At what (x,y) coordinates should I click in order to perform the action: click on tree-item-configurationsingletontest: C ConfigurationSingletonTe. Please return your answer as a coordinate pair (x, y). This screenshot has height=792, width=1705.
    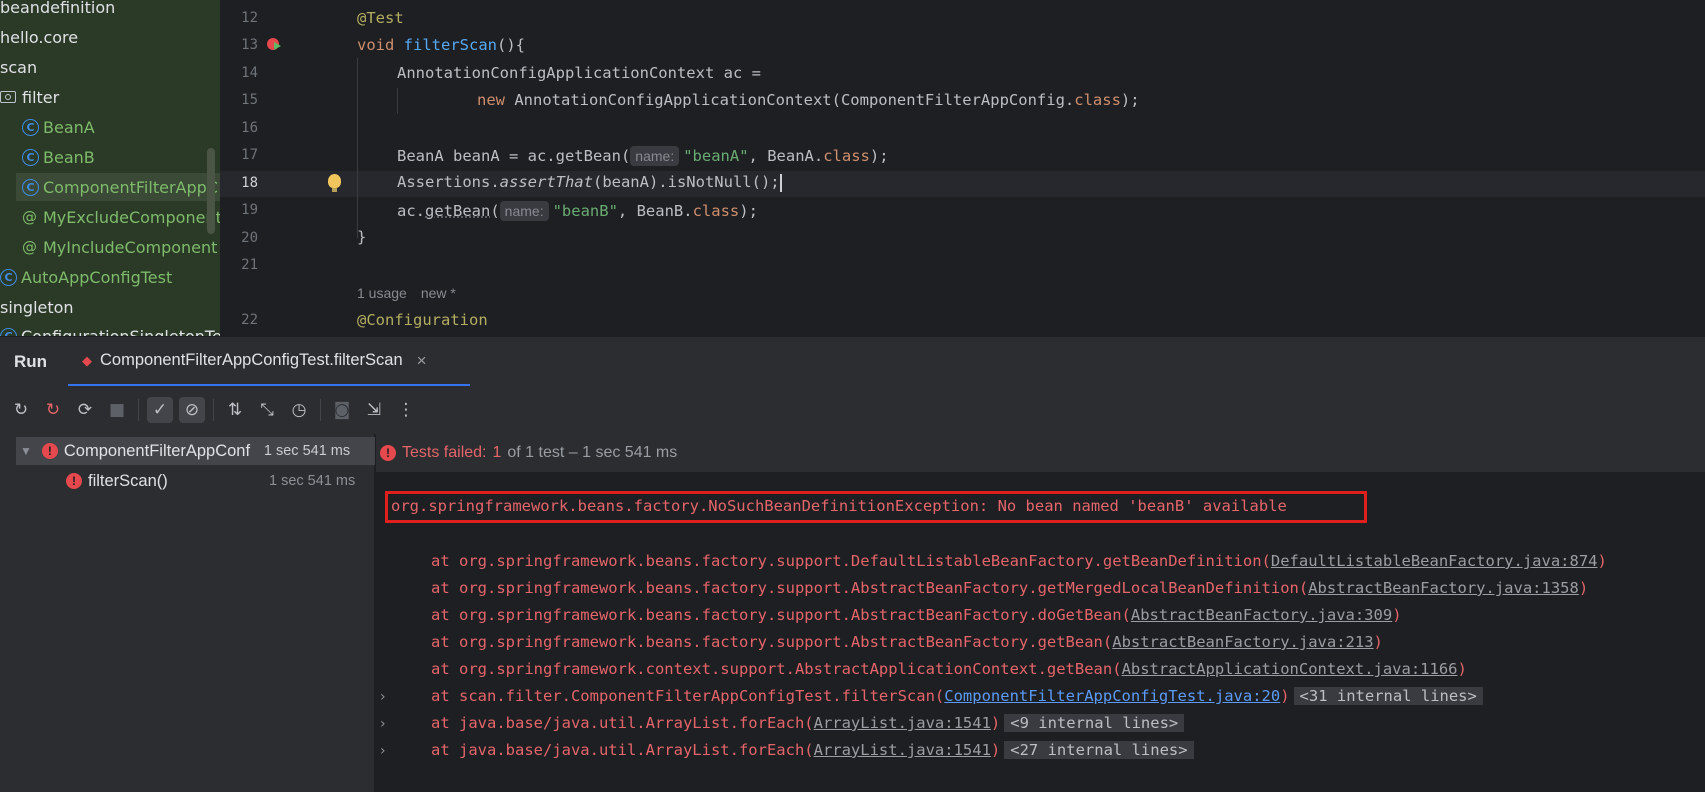
    Looking at the image, I should click on (110, 329).